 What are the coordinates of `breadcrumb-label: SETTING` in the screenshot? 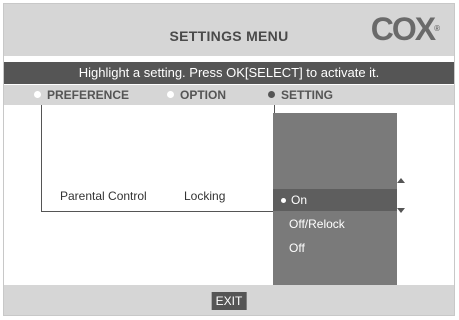 It's located at (307, 95).